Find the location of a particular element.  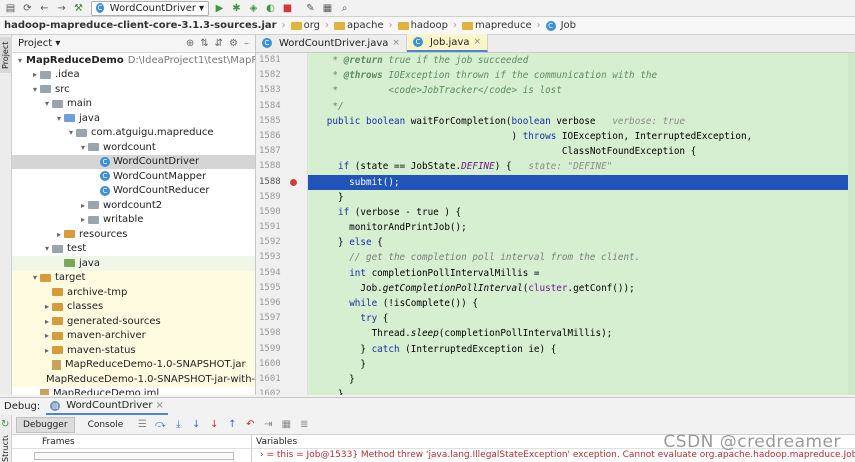

rerun-icon: ↻ is located at coordinates (5, 424).